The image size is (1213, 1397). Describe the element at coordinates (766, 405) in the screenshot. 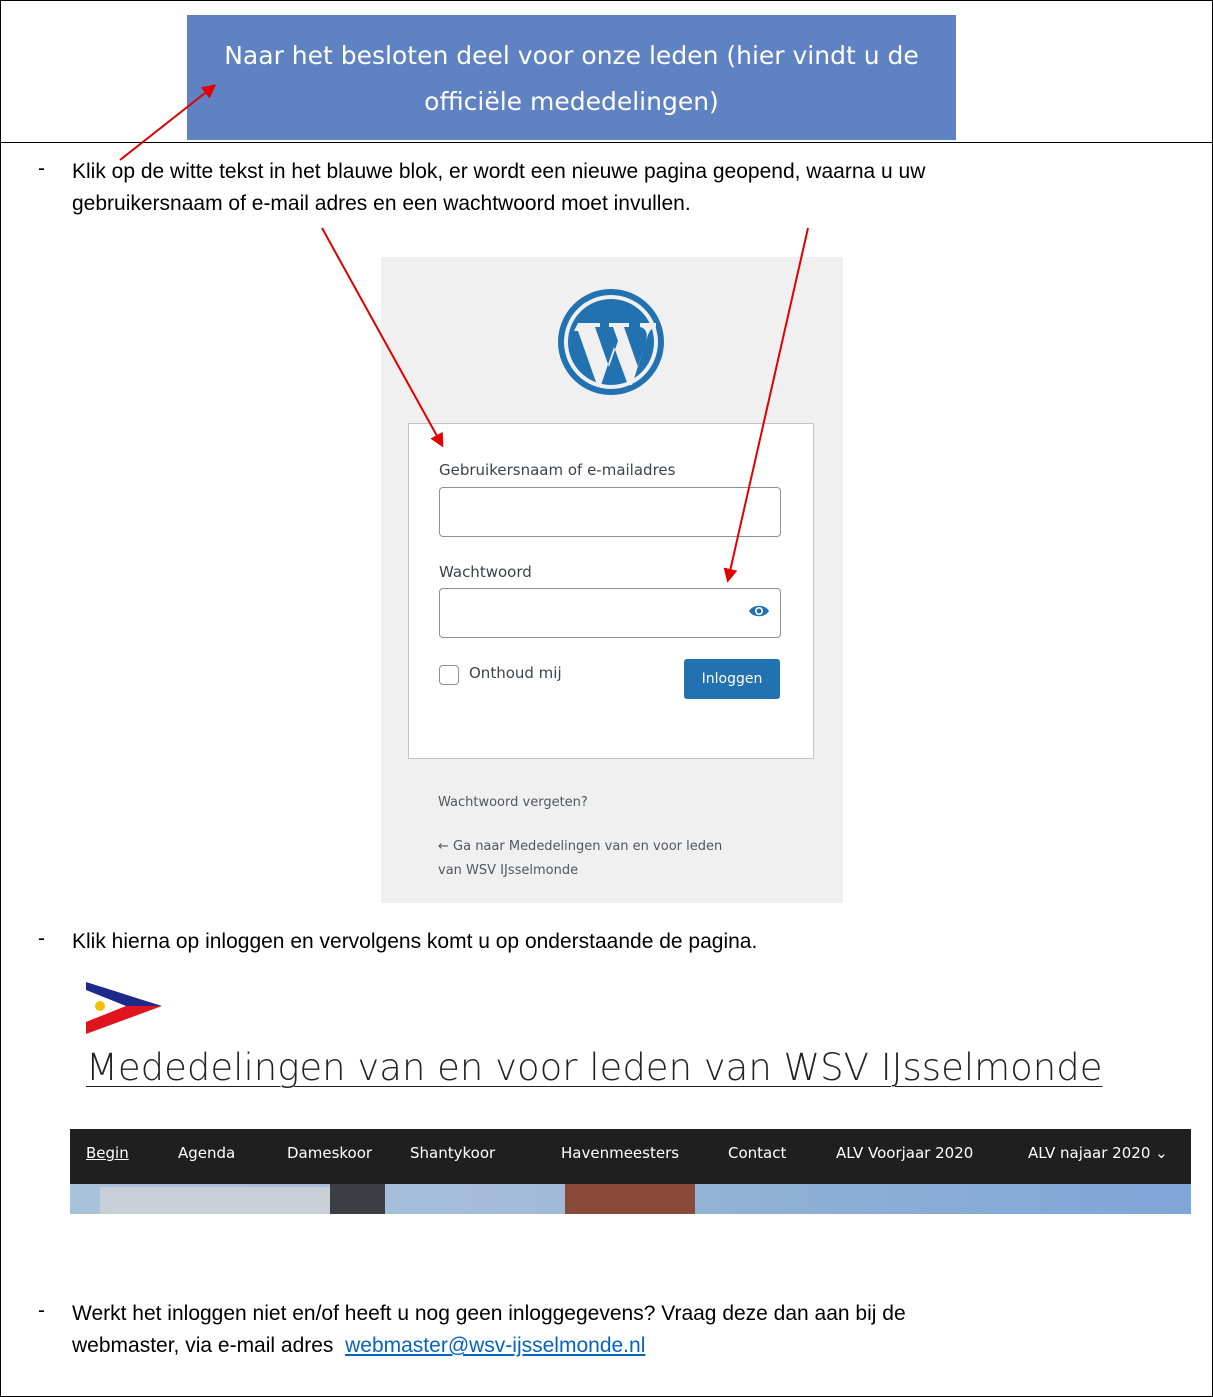

I see `arrow-to-password-field` at that location.